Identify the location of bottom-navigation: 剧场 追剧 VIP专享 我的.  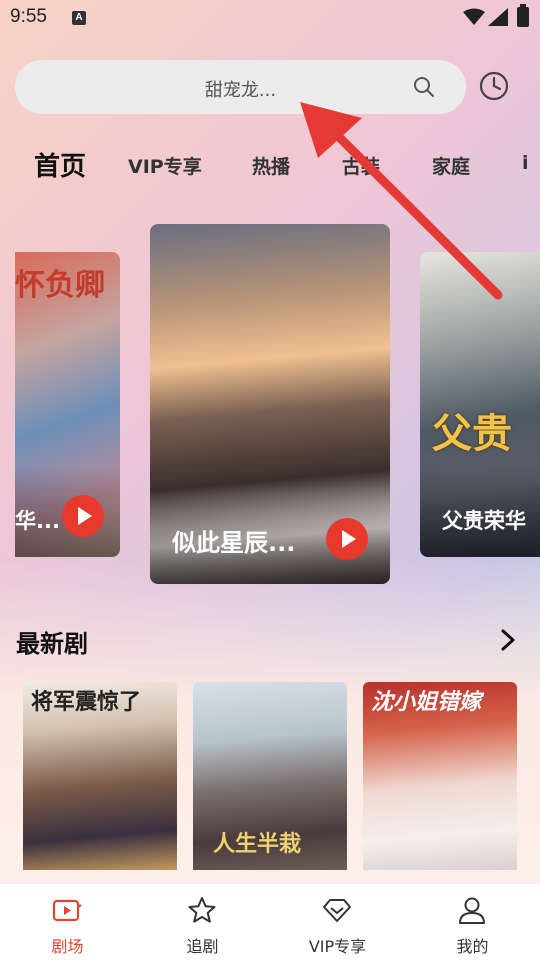
(270, 922).